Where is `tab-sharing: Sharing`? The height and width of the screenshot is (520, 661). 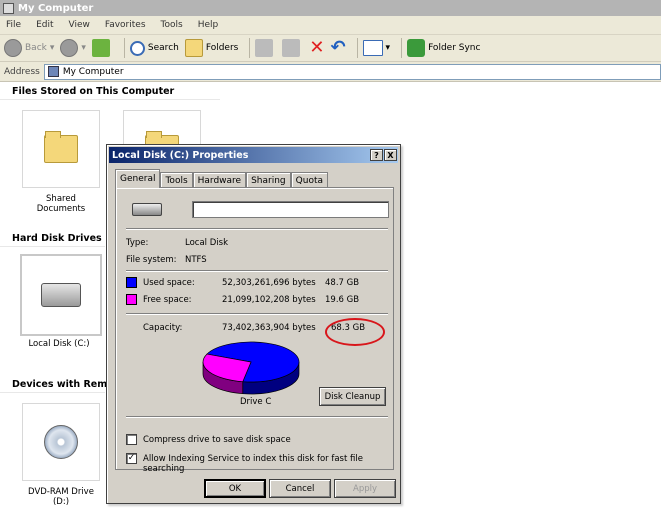
tab-sharing: Sharing is located at coordinates (268, 180).